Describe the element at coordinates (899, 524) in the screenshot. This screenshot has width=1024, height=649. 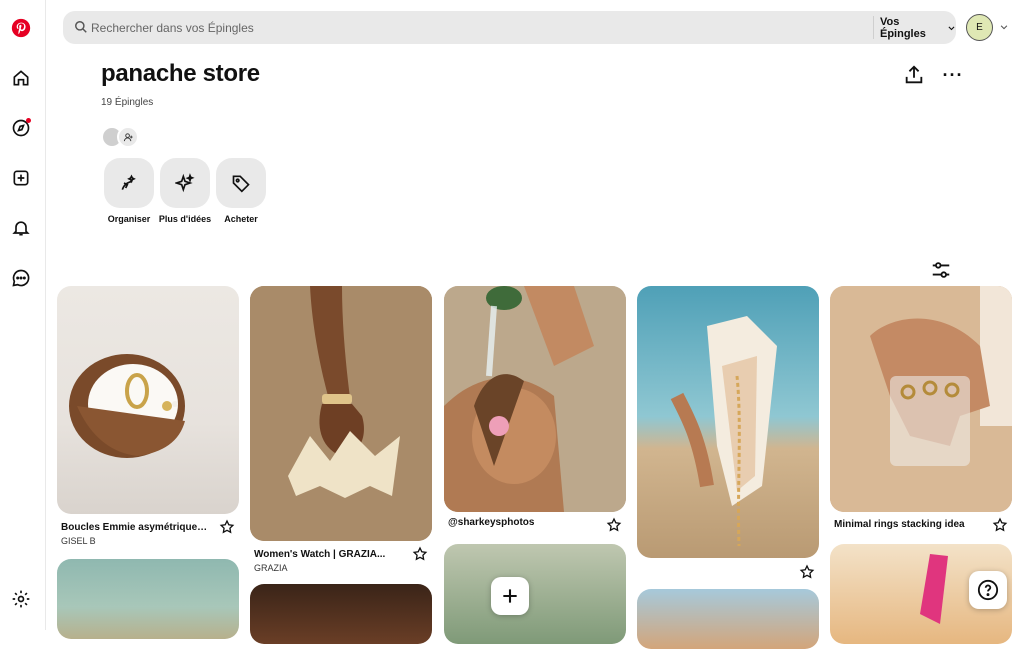
I see `pin-title: Minimal rings stacking idea` at that location.